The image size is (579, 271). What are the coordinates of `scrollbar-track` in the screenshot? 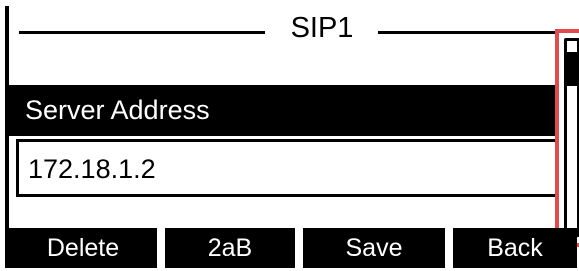 It's located at (572, 137).